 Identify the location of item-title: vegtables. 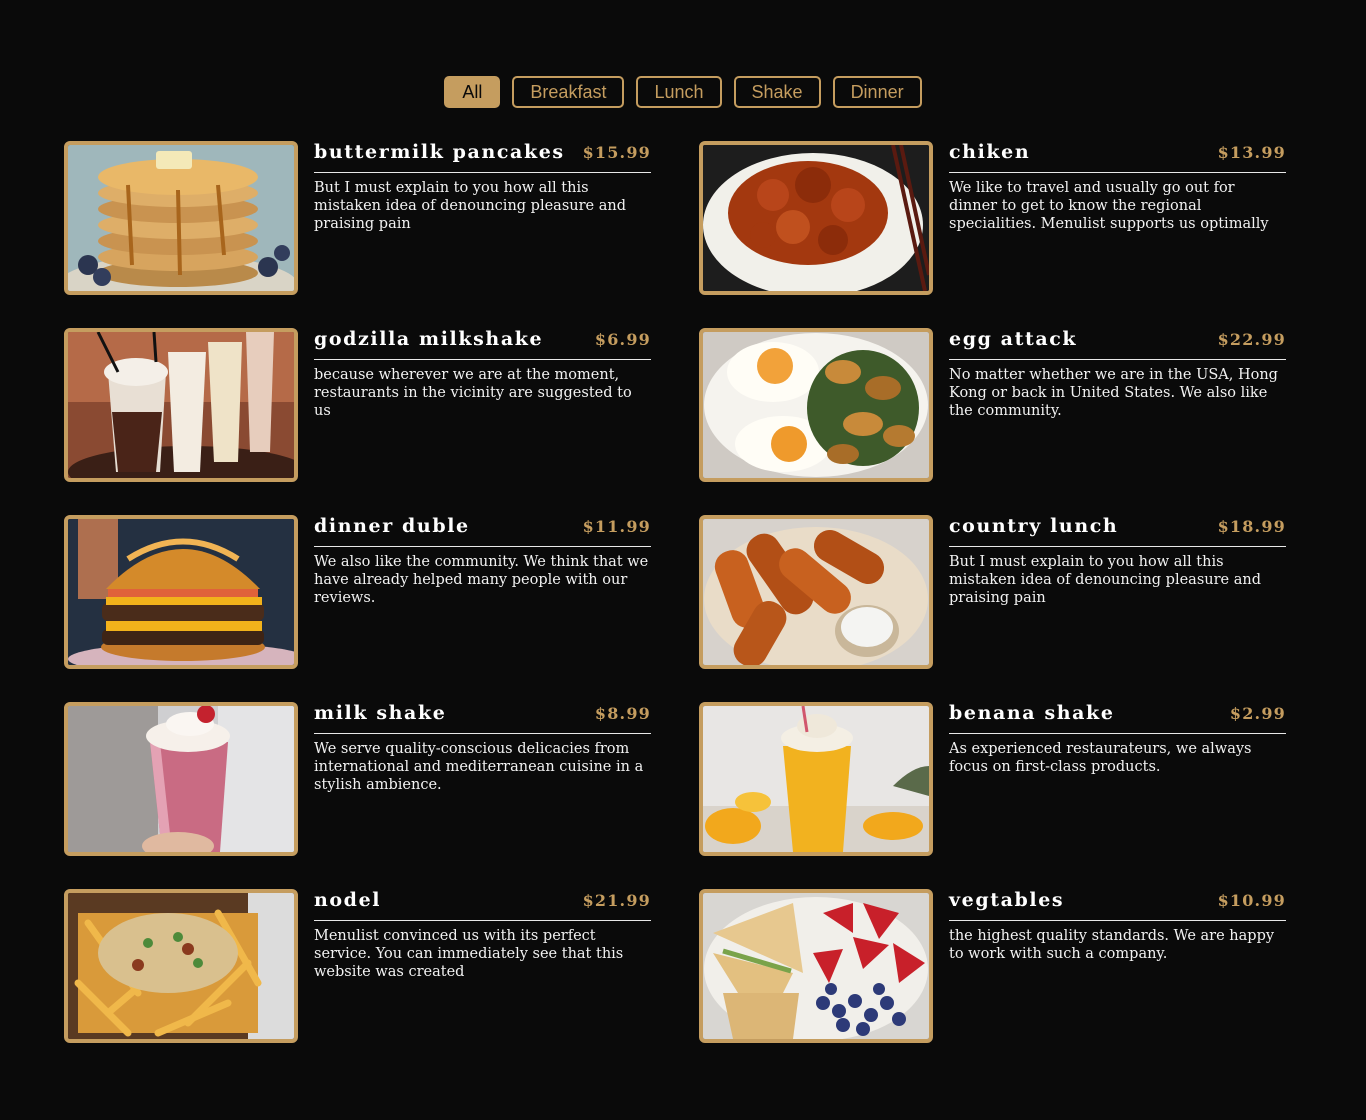
(1007, 900).